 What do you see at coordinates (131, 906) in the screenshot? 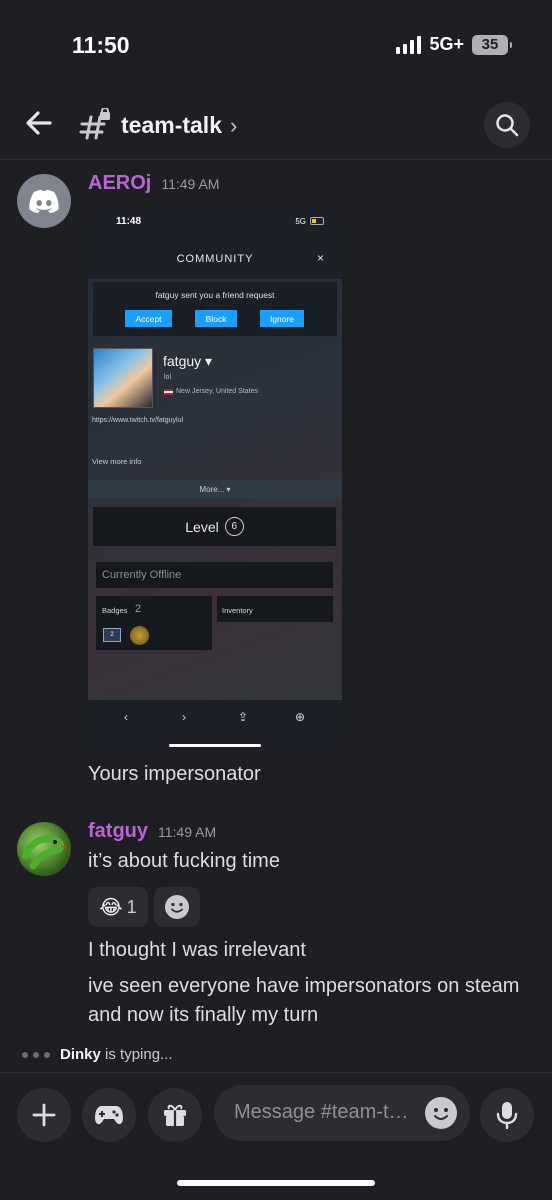
I see `reaction-count: 1` at bounding box center [131, 906].